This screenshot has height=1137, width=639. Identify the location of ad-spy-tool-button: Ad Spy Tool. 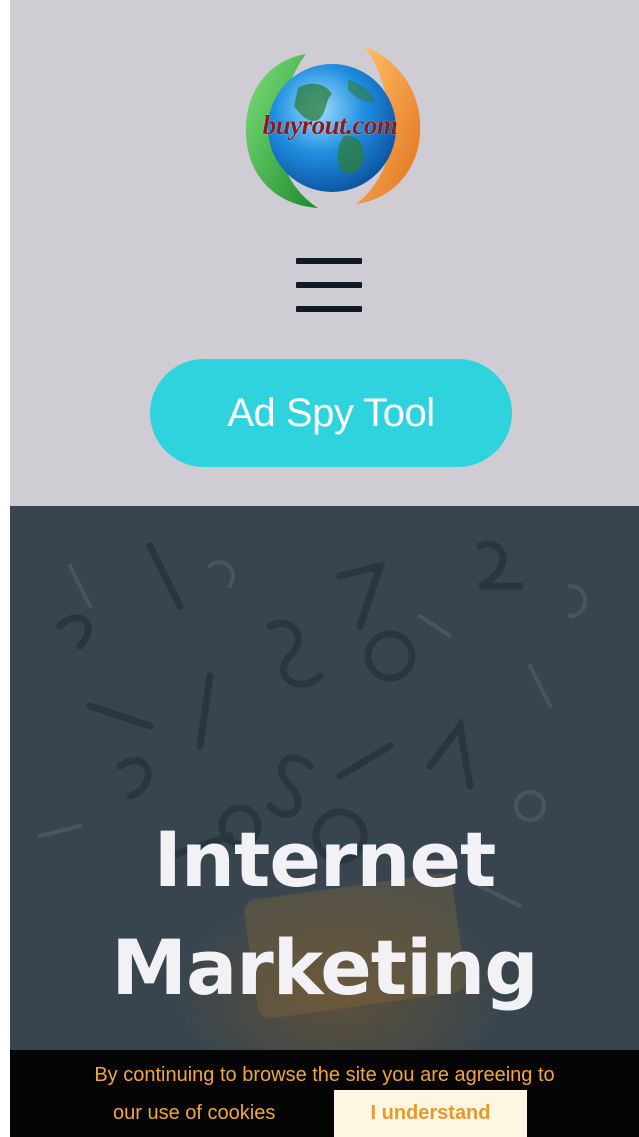
(331, 413).